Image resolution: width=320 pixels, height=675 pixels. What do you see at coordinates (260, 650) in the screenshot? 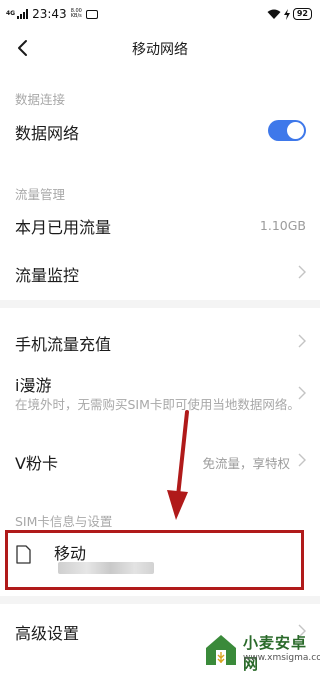
I see `watermark-logo: 小麦安卓网 www.xmsigma.com` at bounding box center [260, 650].